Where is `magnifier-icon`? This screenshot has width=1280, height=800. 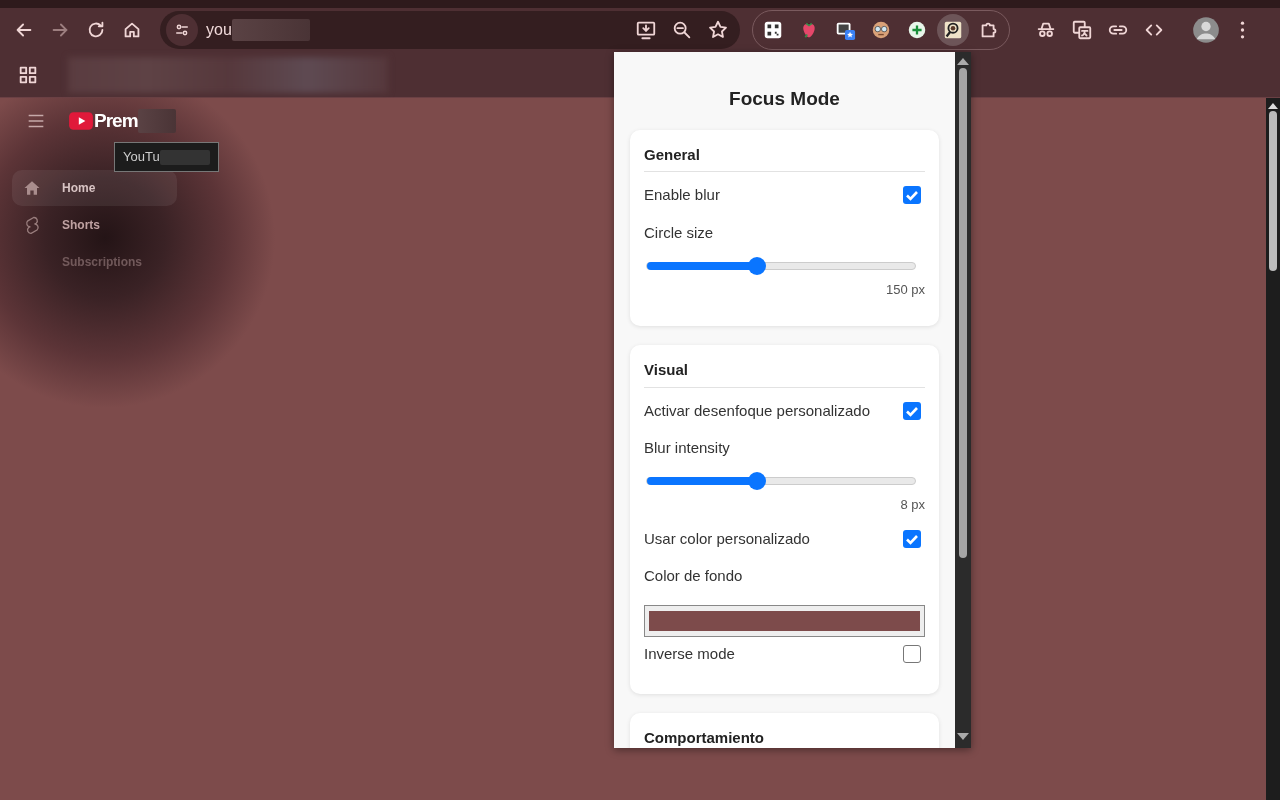 magnifier-icon is located at coordinates (953, 30).